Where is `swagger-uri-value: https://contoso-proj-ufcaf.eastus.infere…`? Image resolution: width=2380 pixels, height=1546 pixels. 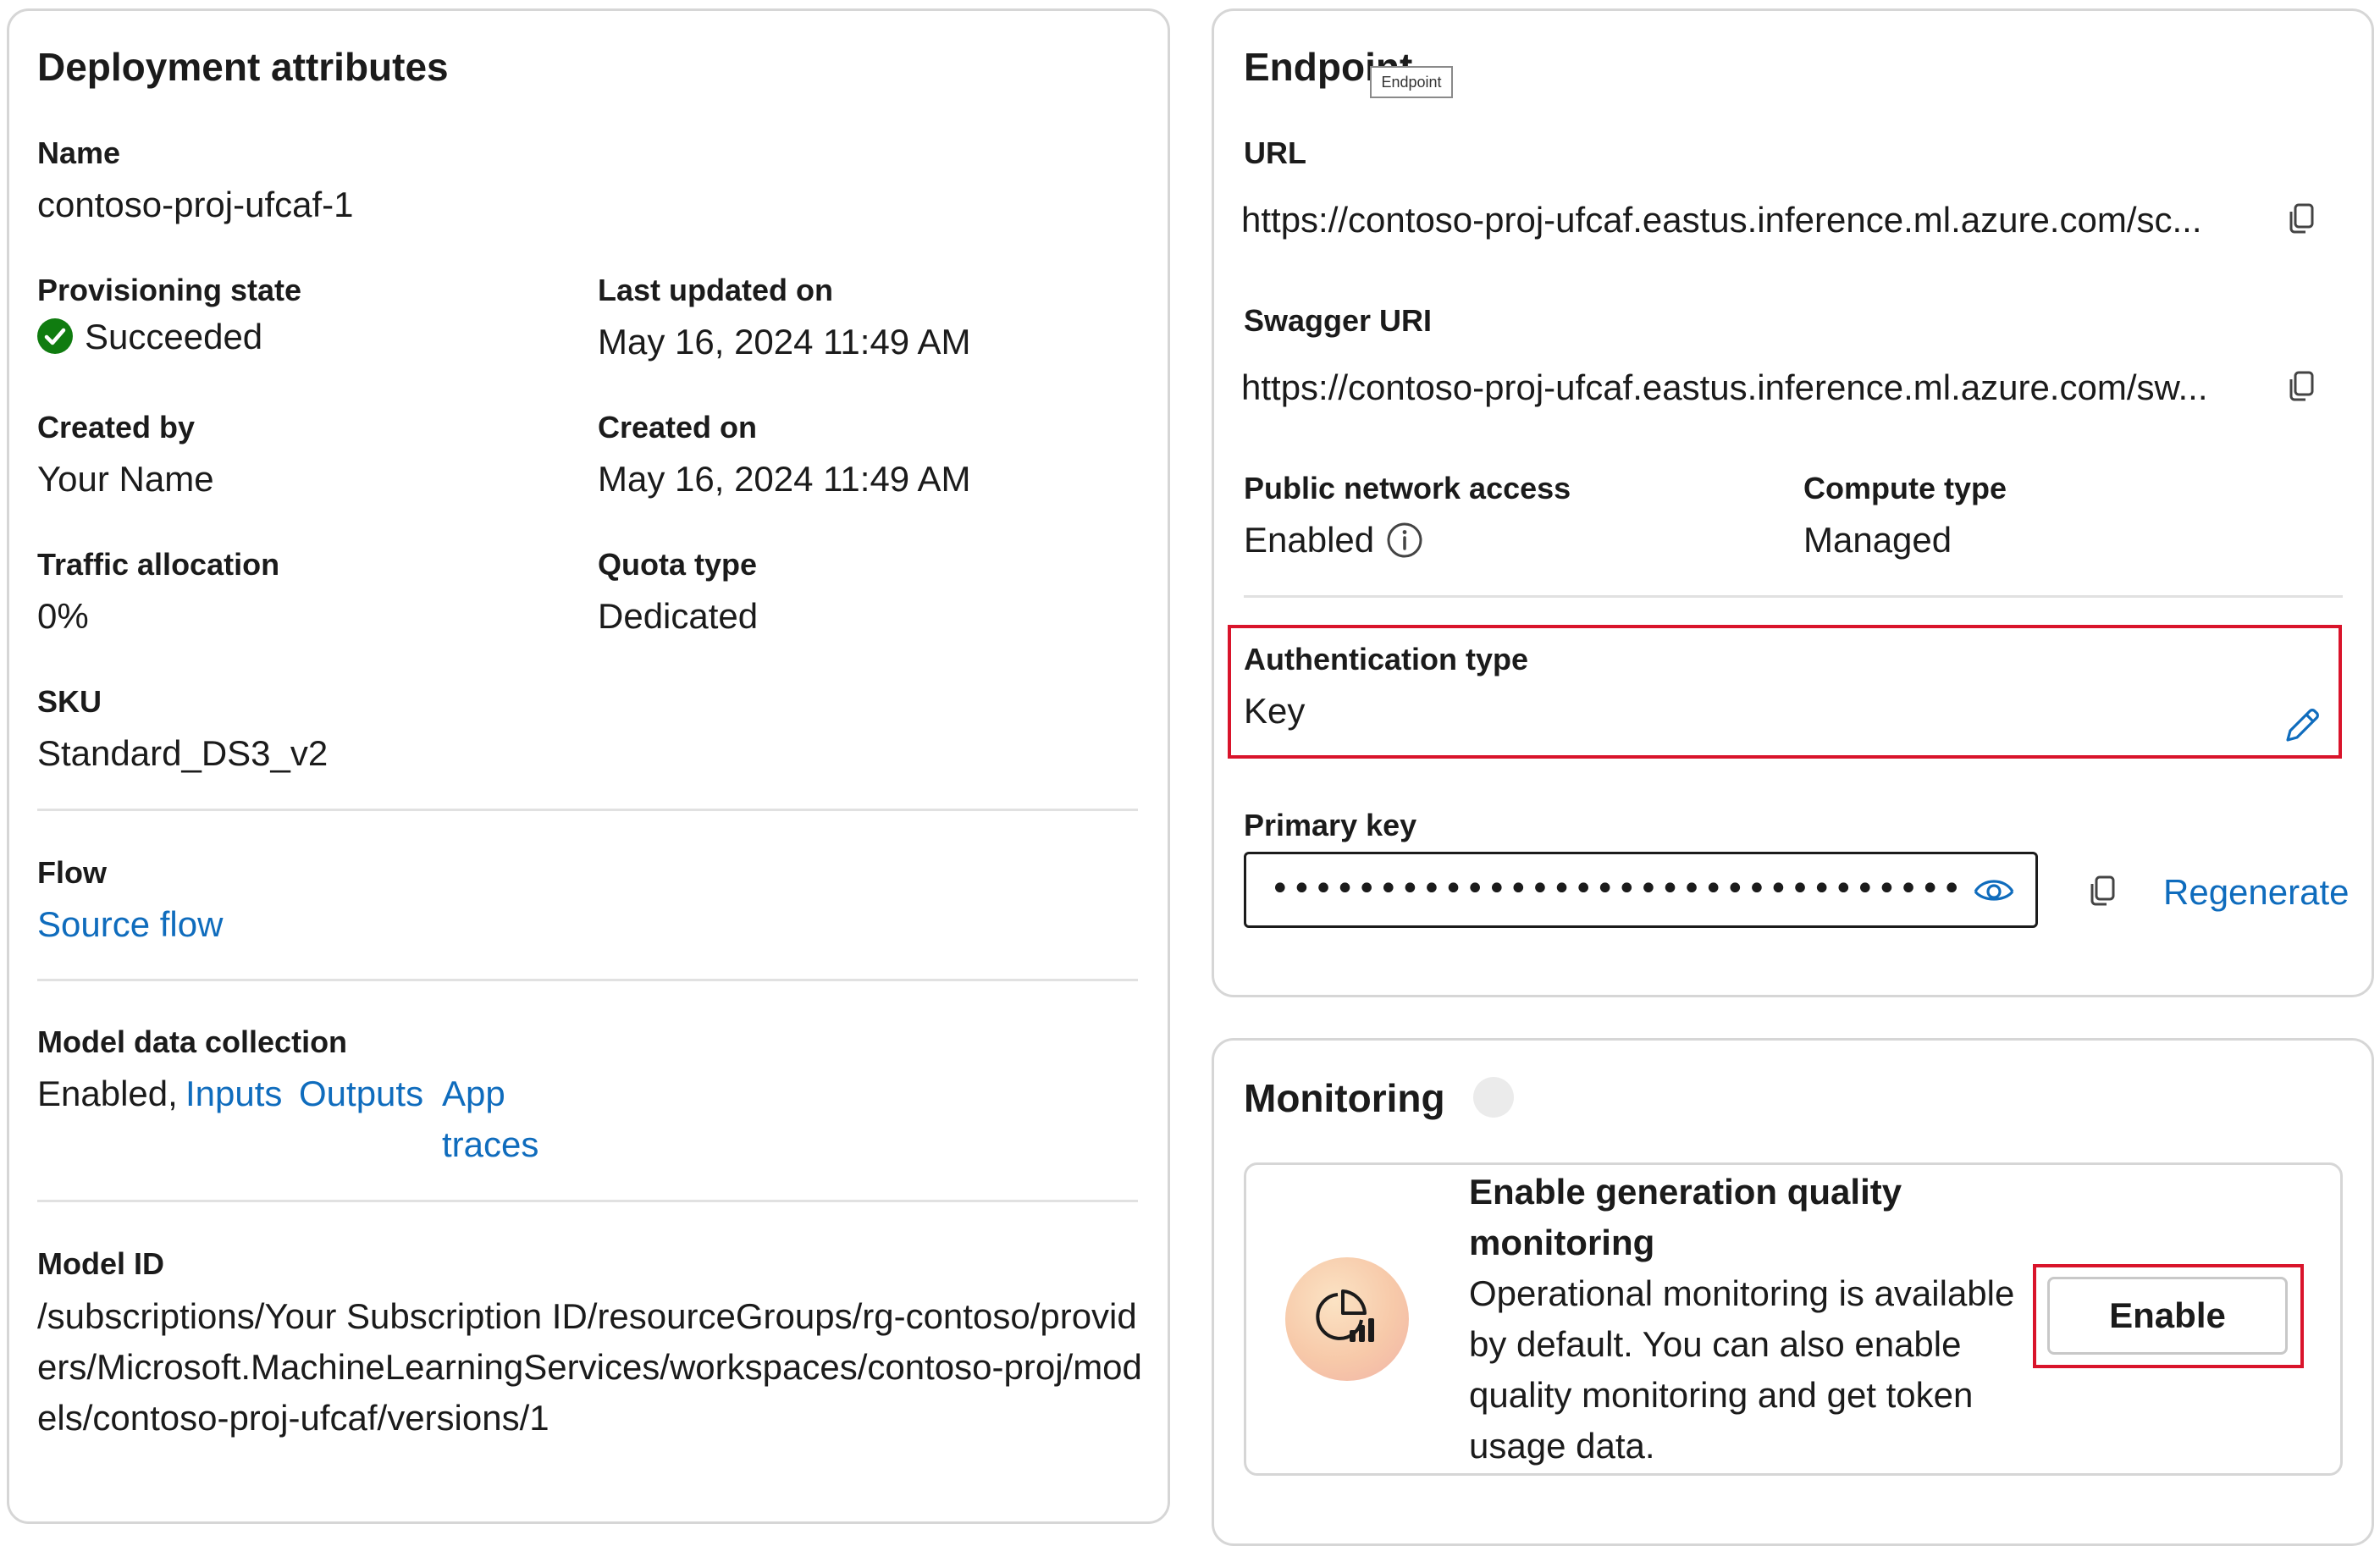
swagger-uri-value: https://contoso-proj-ufcaf.eastus.infere… is located at coordinates (1724, 387).